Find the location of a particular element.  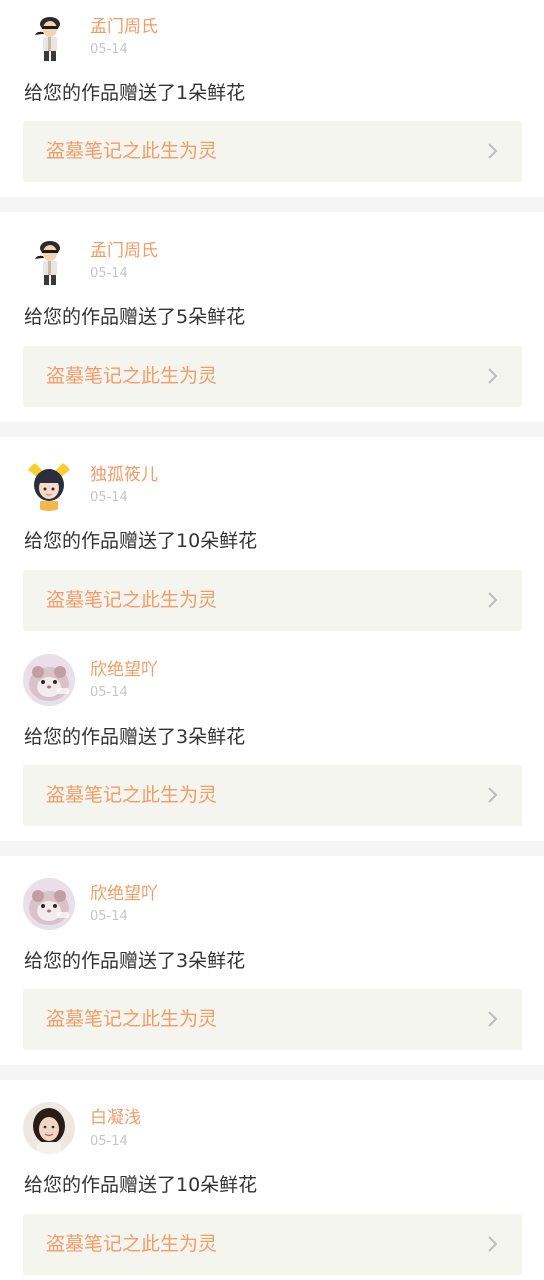

woman-photo-avatar-icon is located at coordinates (49, 1128).